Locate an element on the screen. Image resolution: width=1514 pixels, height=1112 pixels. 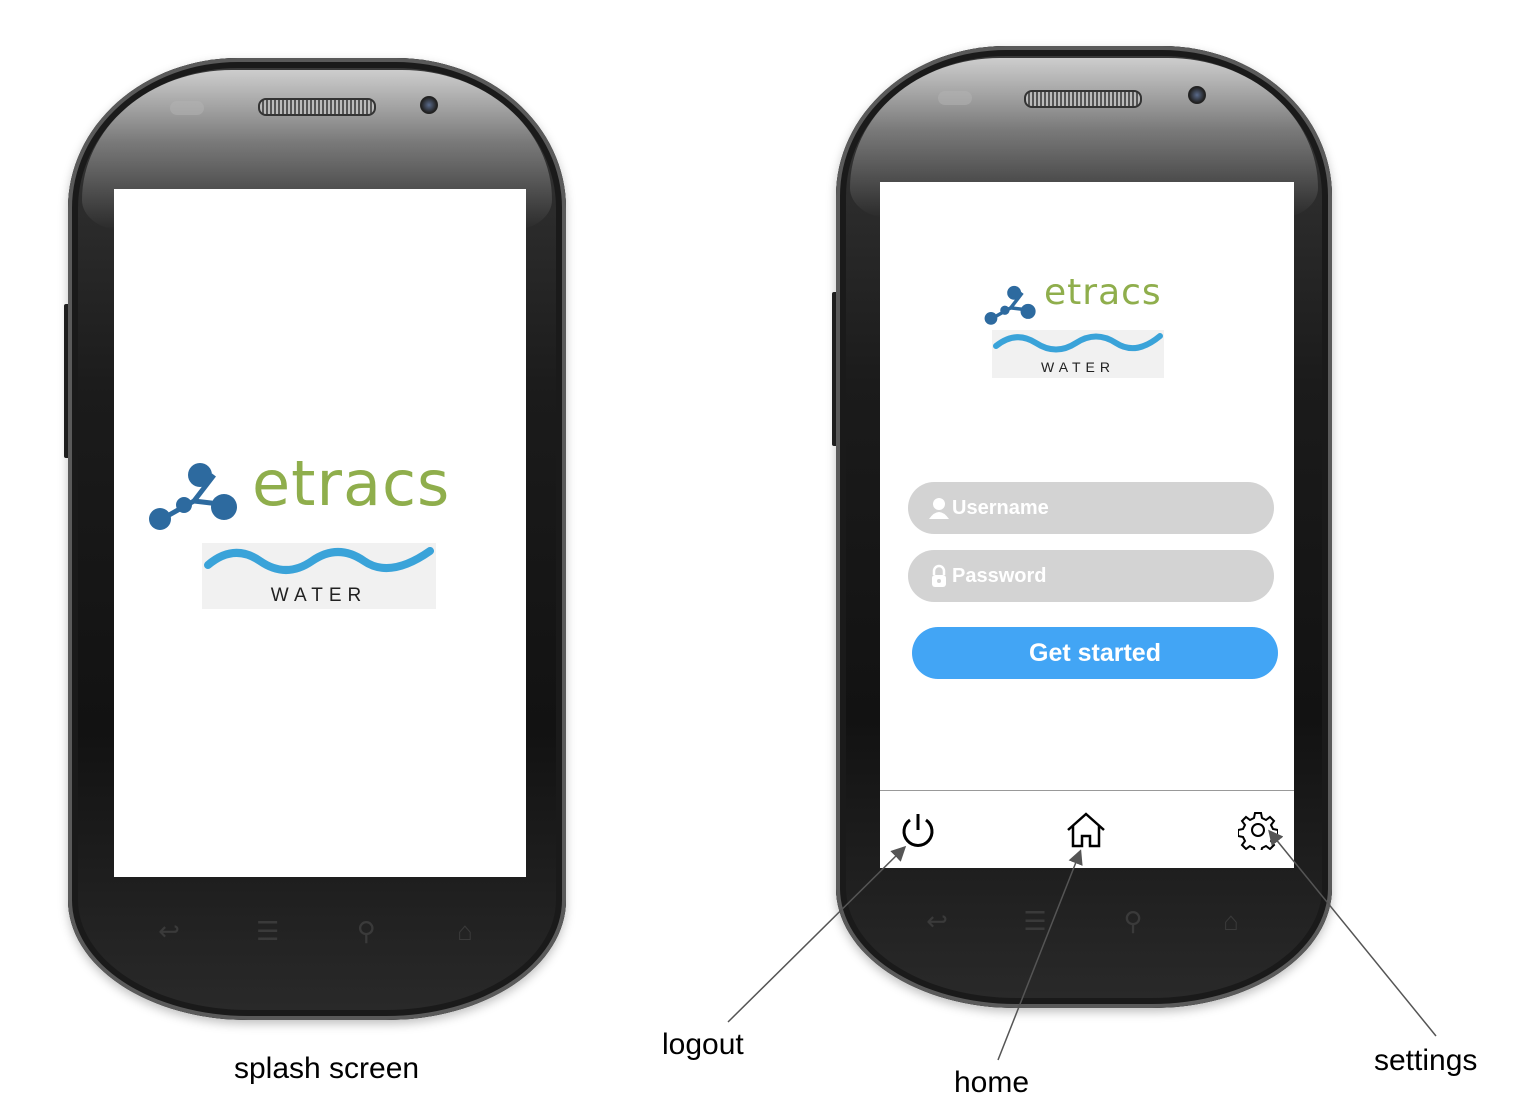
home-caption: home is located at coordinates (992, 1082).